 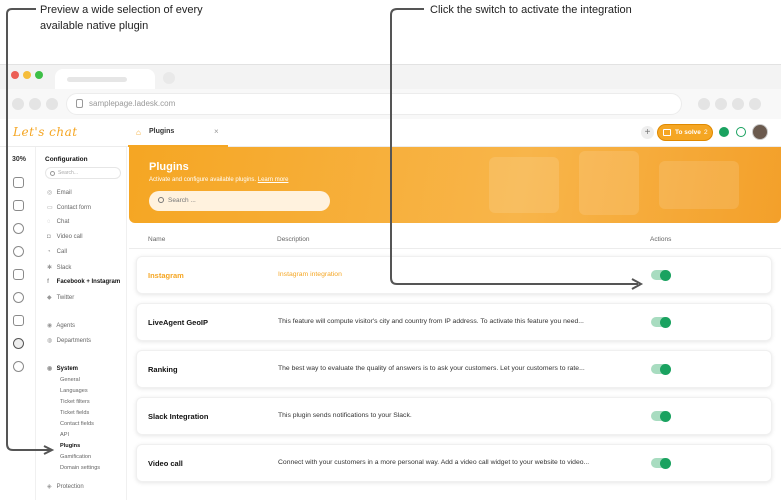 I want to click on contacts-icon, so click(x=18, y=297).